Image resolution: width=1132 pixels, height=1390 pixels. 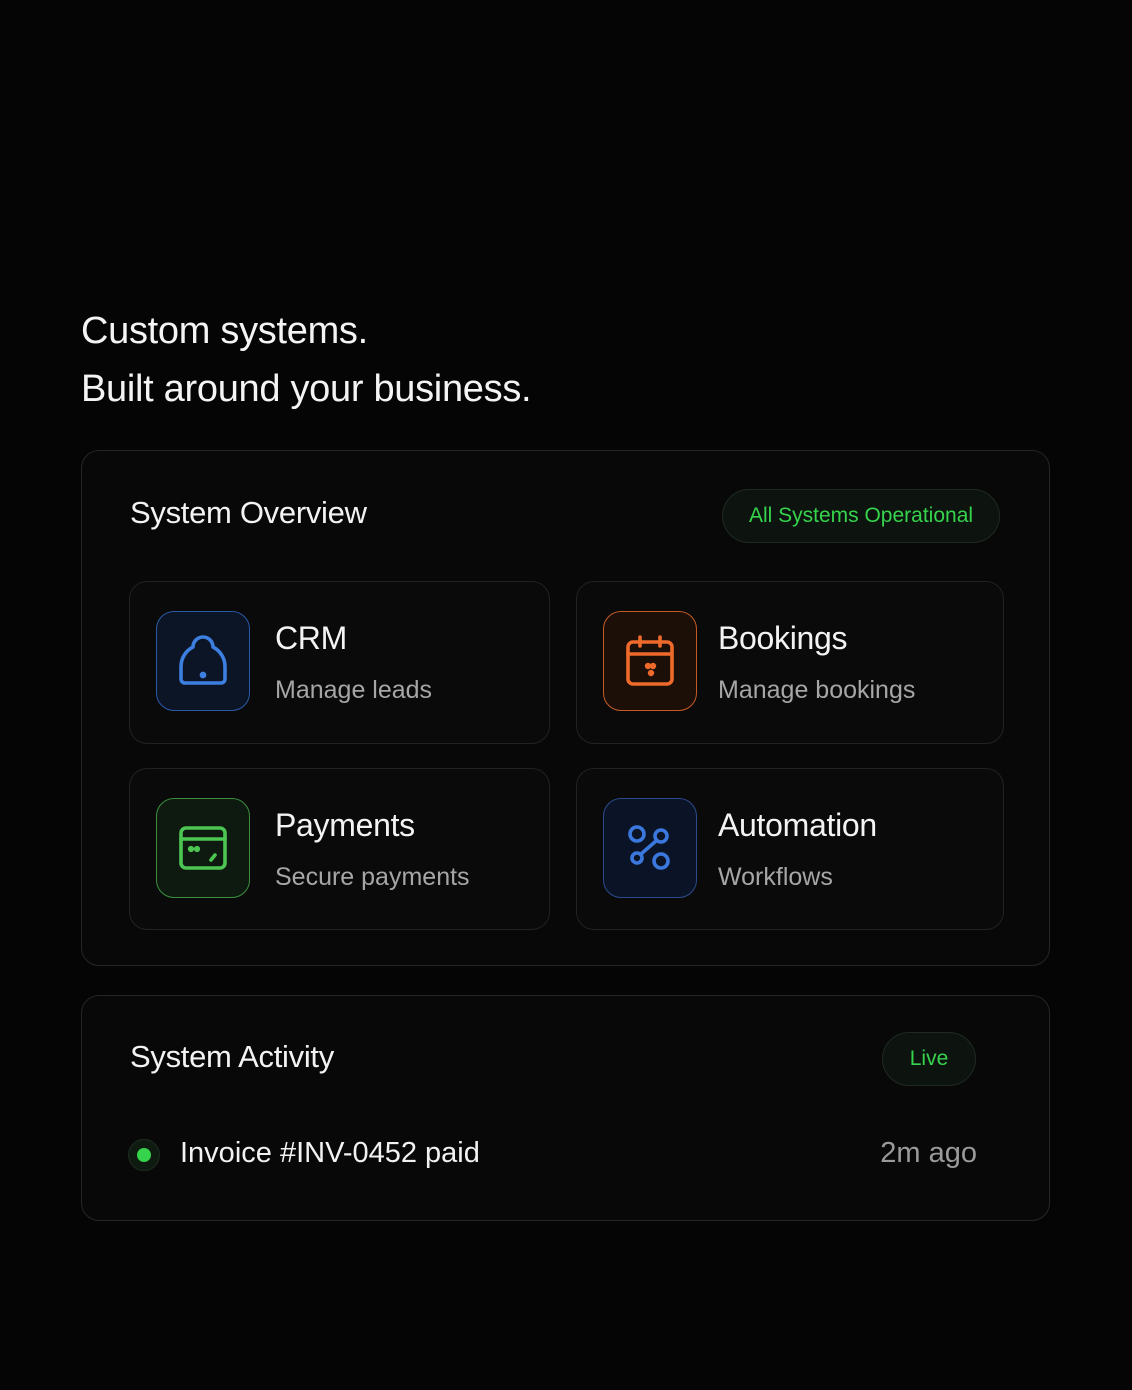 What do you see at coordinates (339, 849) in the screenshot?
I see `payments-card: Payments Secure payments` at bounding box center [339, 849].